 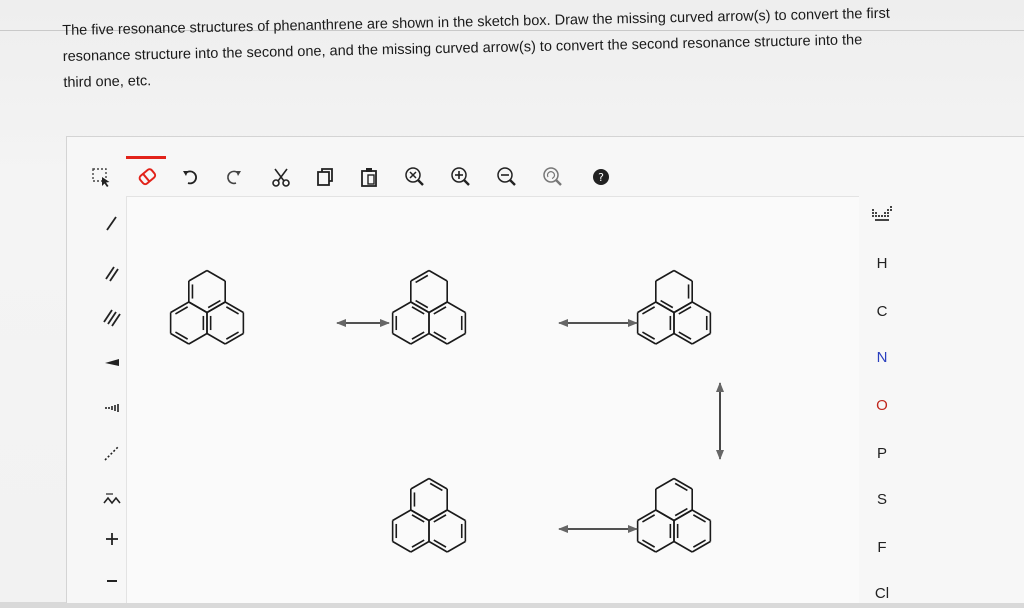 I want to click on wedge-bond-icon, so click(x=112, y=362).